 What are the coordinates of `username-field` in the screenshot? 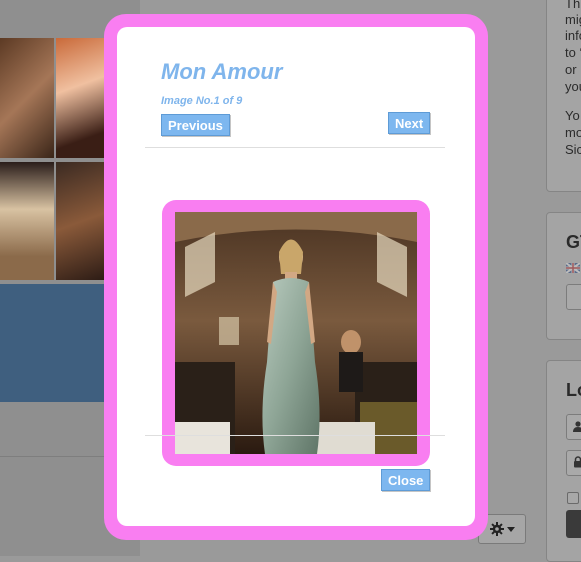 It's located at (573, 427).